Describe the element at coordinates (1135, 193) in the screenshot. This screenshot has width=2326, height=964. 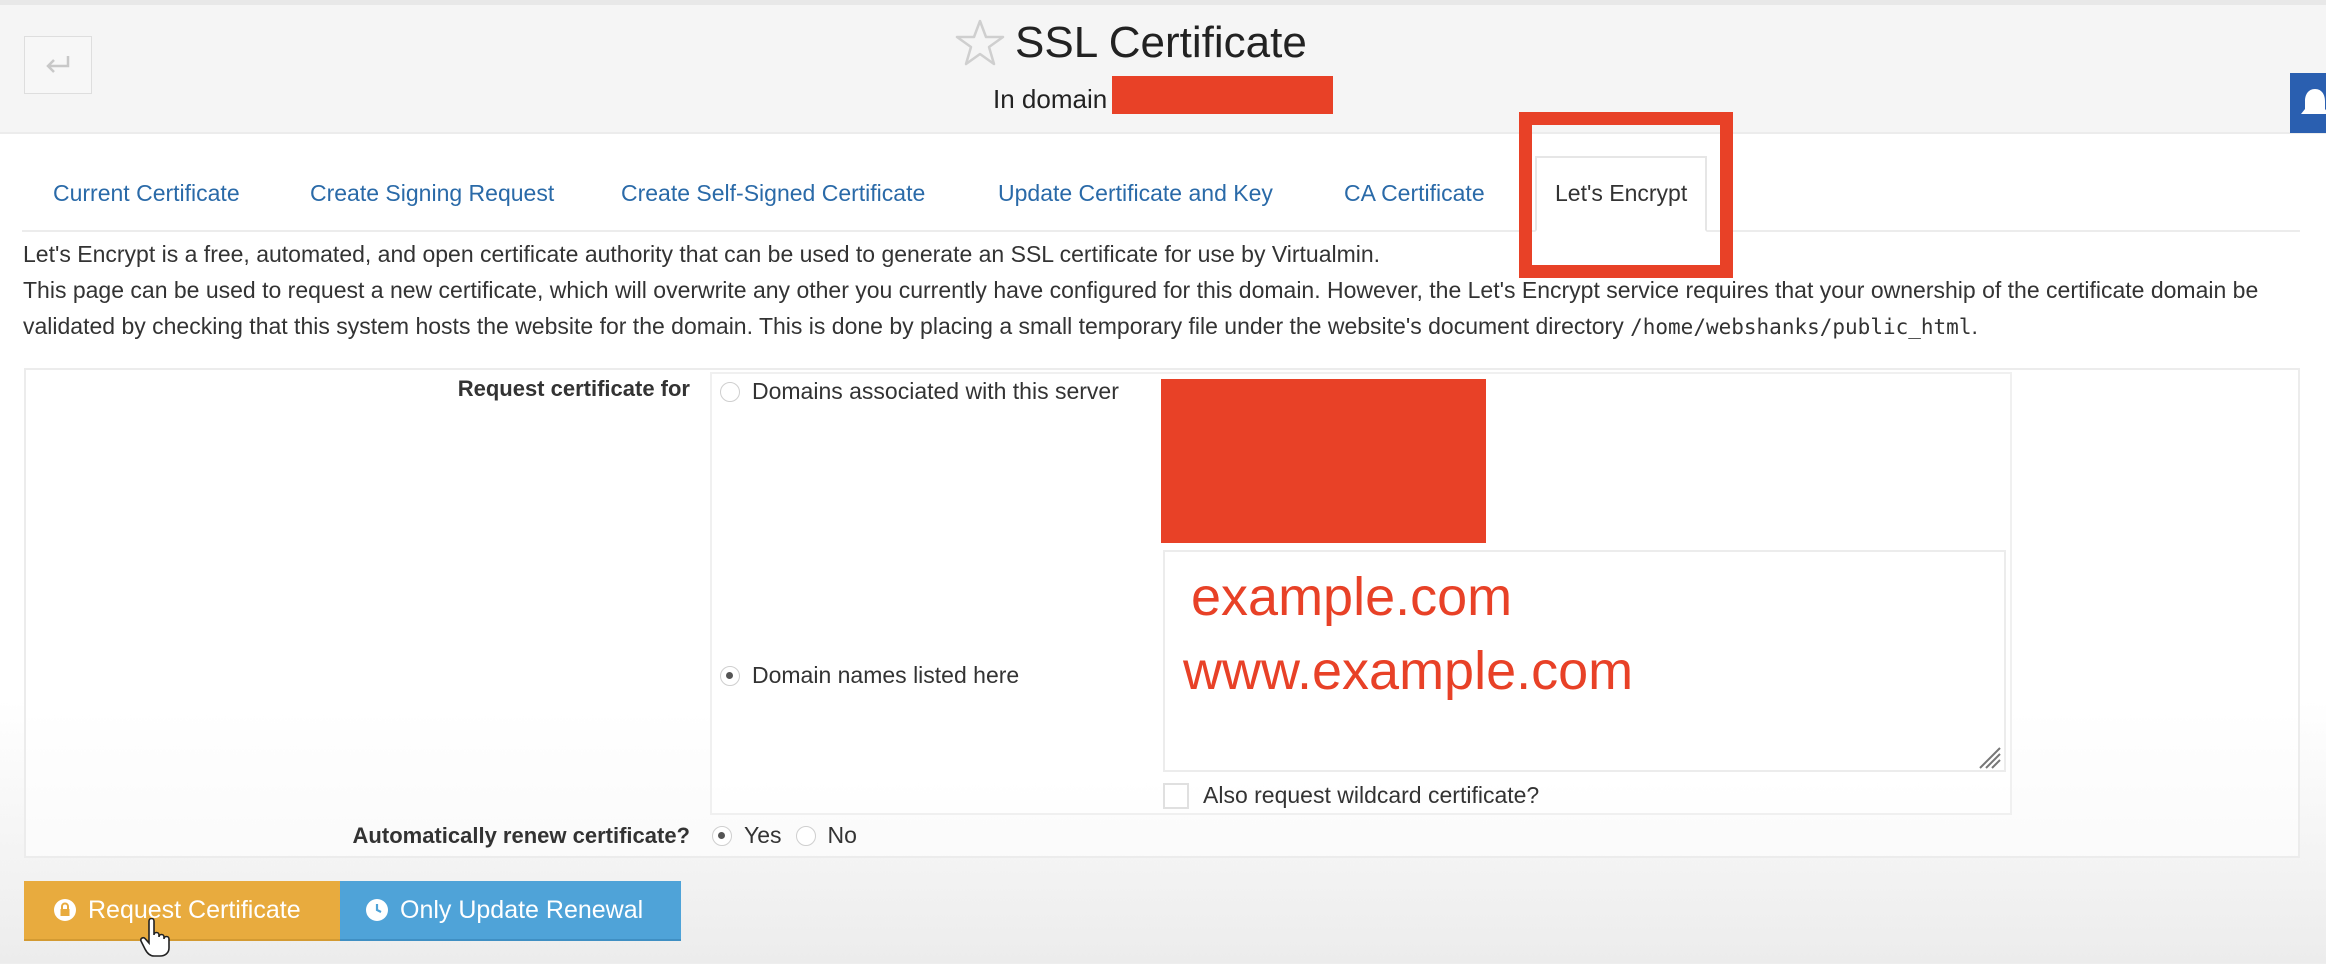
I see `tab-update-certificate-and-key: Update Certificate and Key` at that location.